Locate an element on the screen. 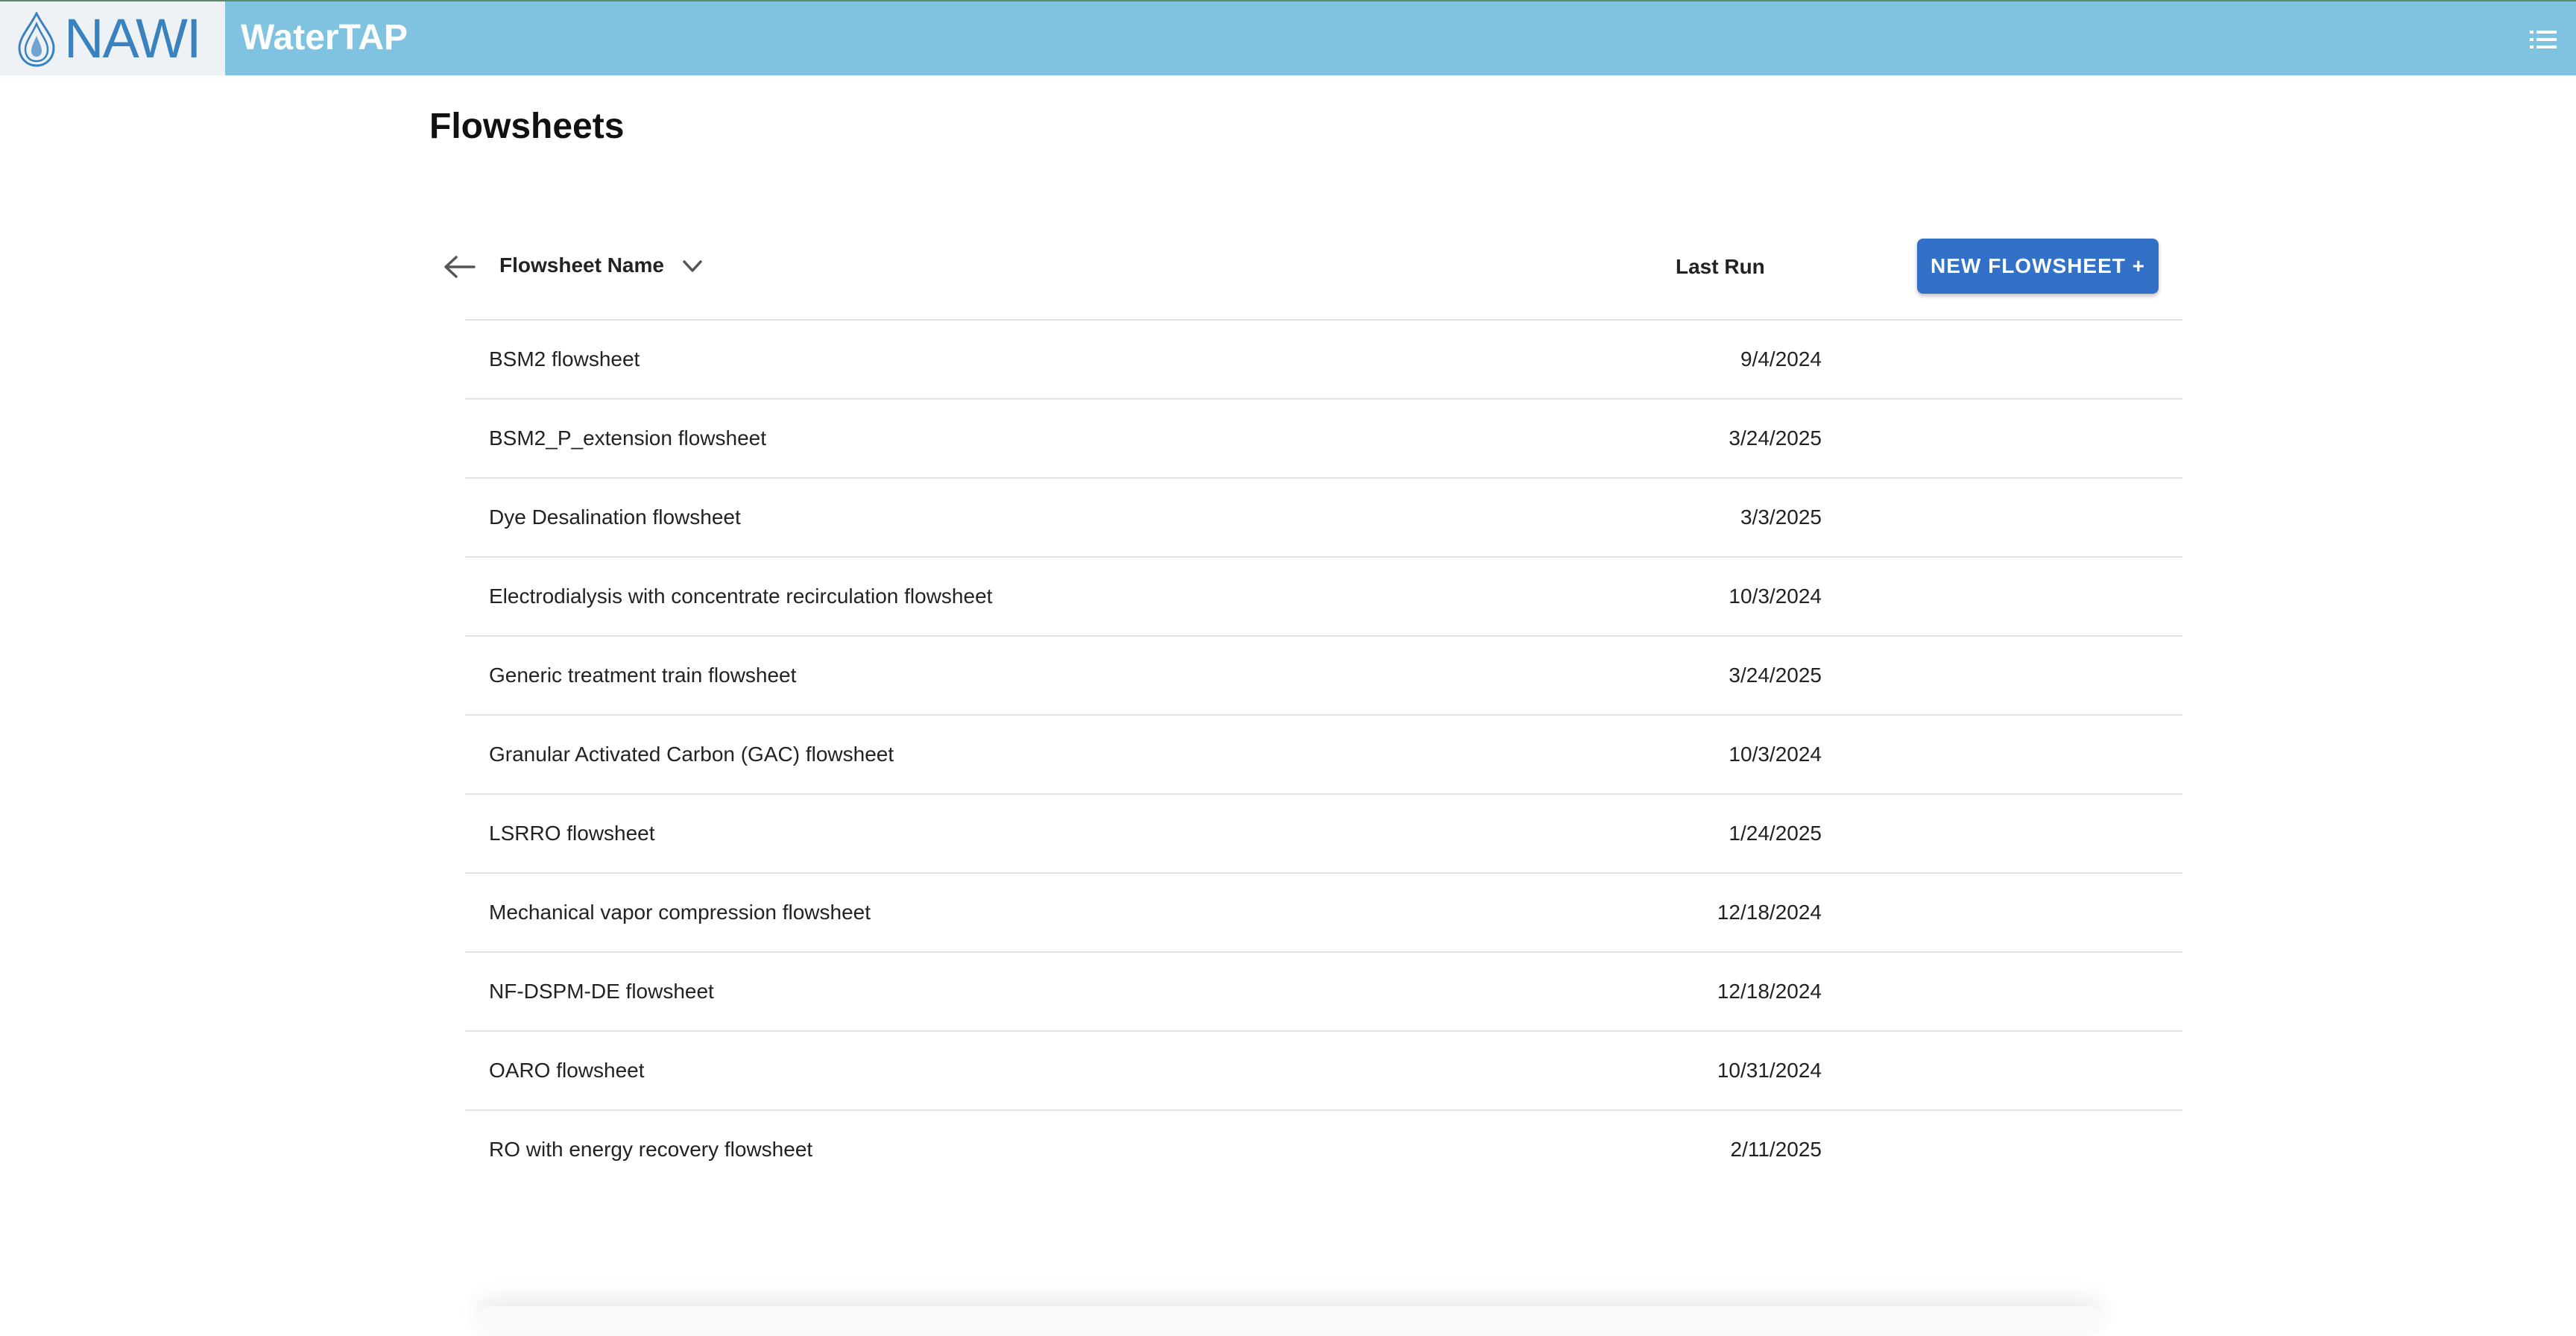  last-run-date: 2/11/2025 is located at coordinates (1776, 1149).